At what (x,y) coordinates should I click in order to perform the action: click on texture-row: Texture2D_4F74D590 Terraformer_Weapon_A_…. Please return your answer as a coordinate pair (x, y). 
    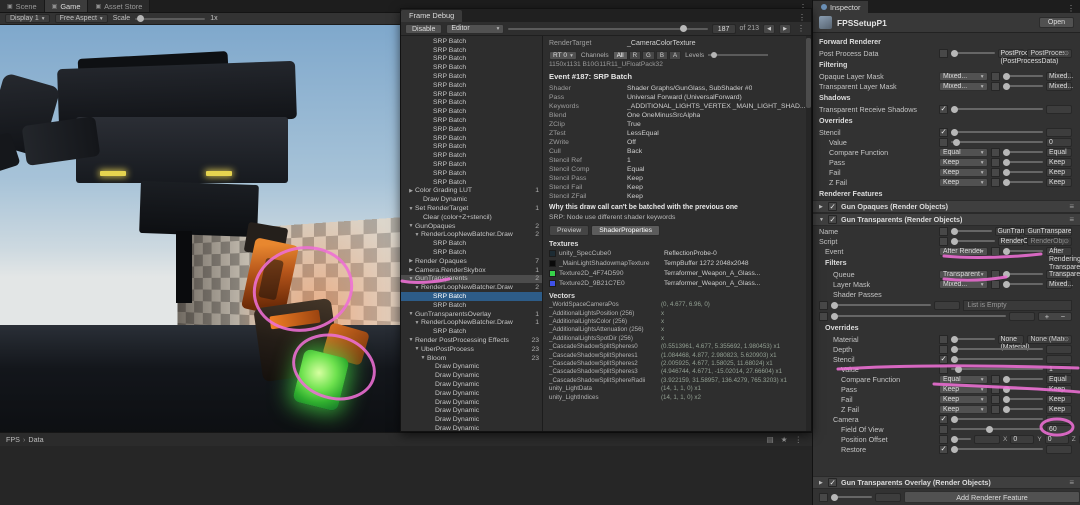
    Looking at the image, I should click on (677, 274).